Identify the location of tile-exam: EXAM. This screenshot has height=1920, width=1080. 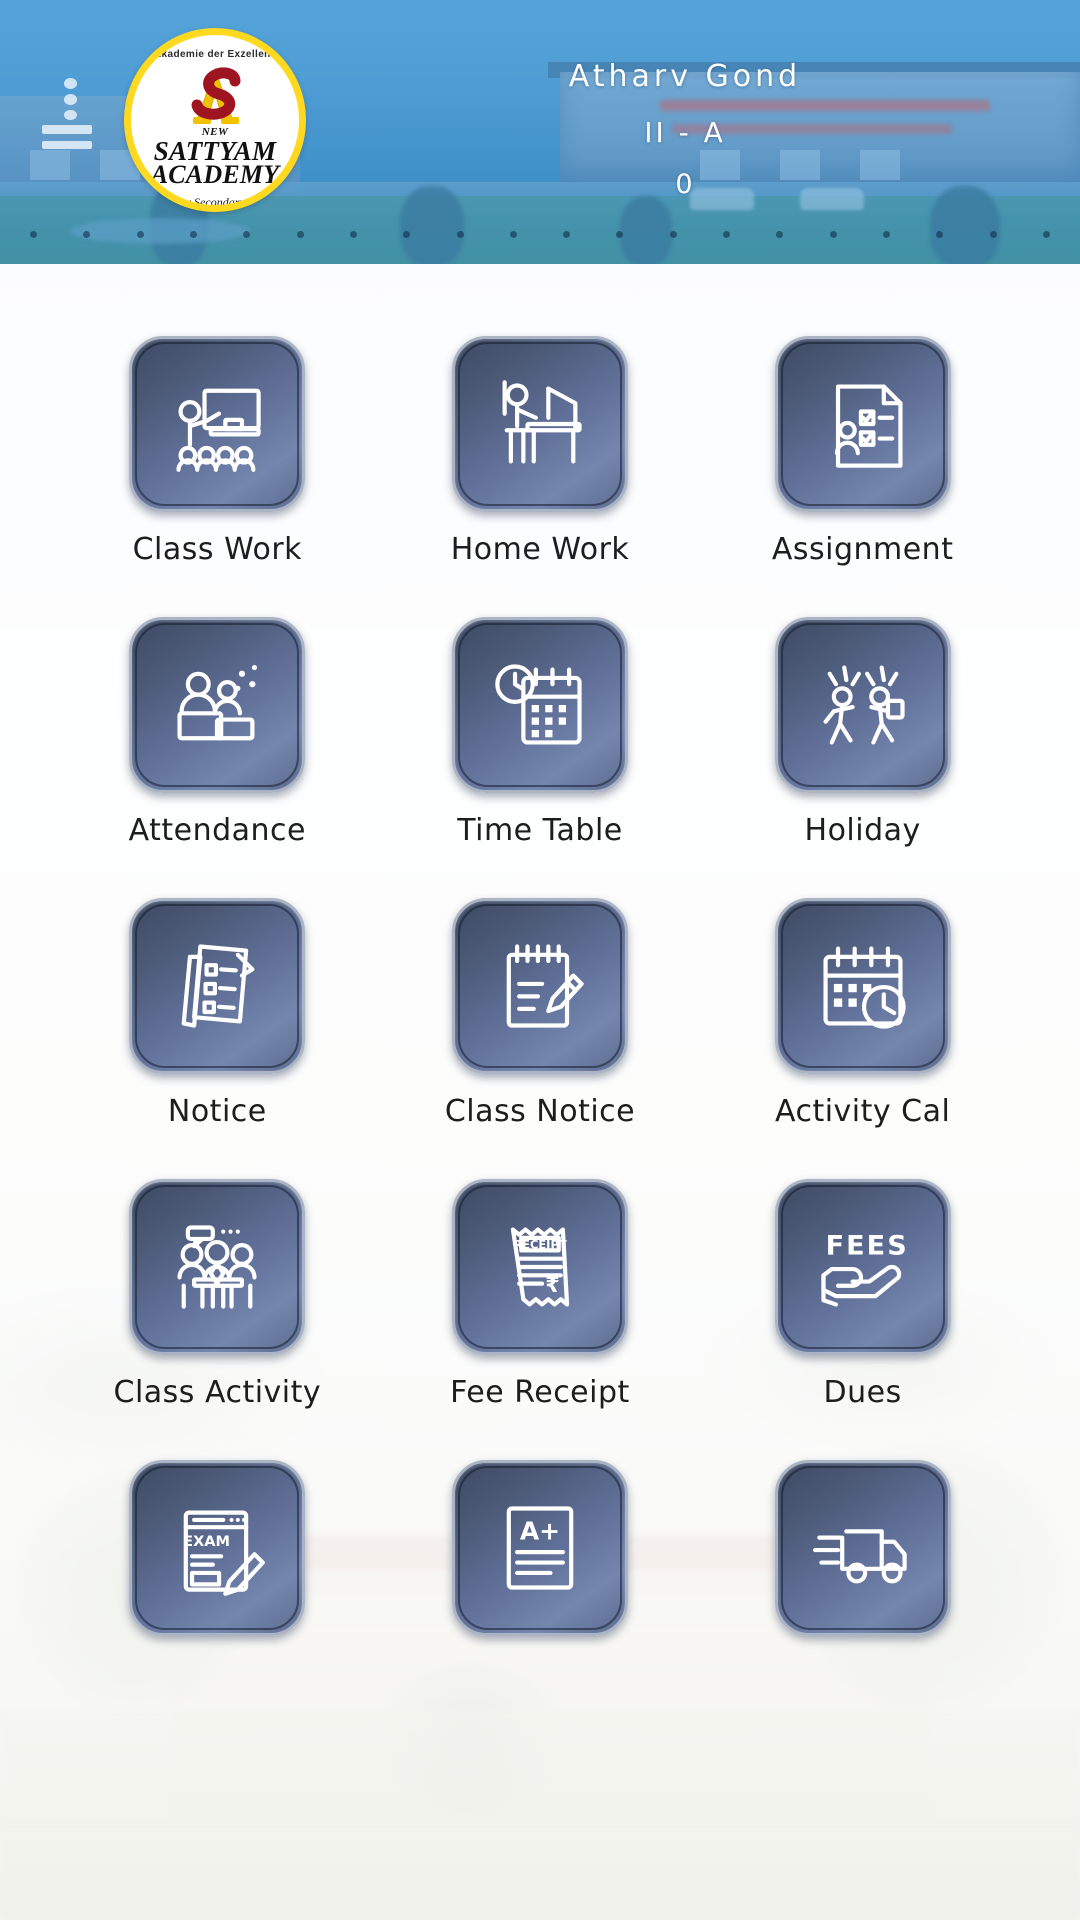
(217, 1548).